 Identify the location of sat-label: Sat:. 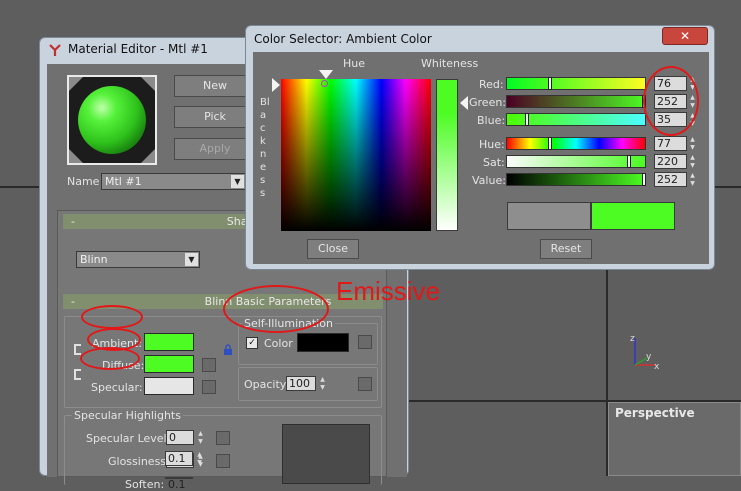
(494, 162).